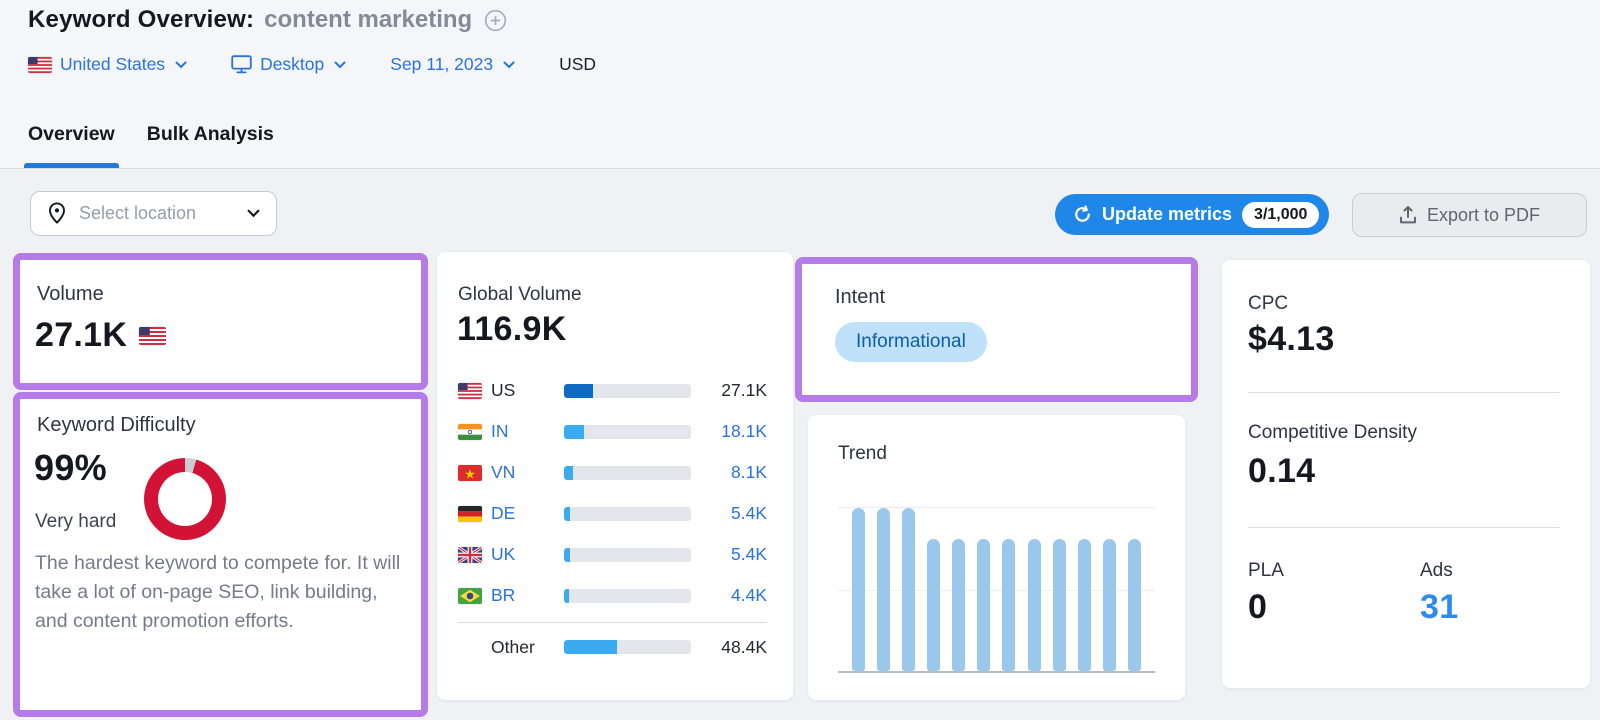 This screenshot has height=720, width=1600. I want to click on global-volume-row-uk: UK 5.4K, so click(612, 554).